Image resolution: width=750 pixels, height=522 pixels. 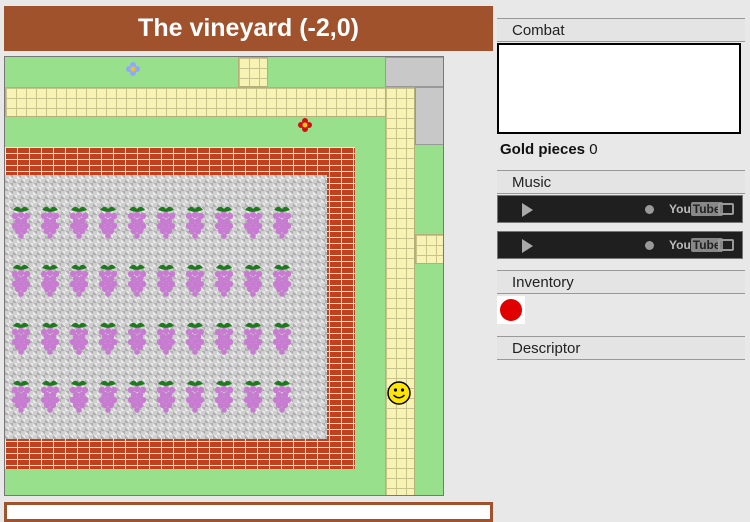 I want to click on combat-header: Combat, so click(x=621, y=30).